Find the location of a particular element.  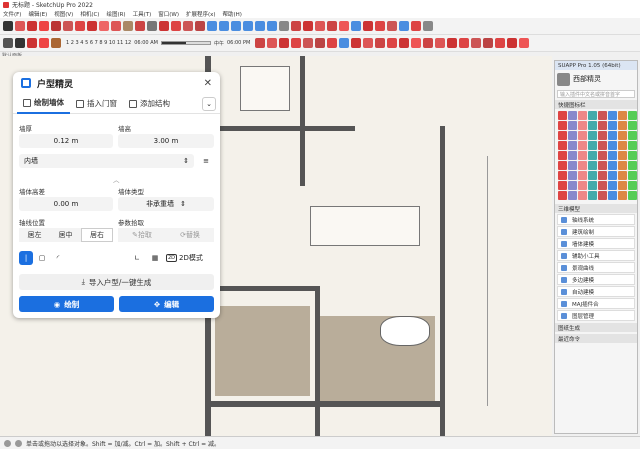

hidden-line-icon is located at coordinates (308, 26).